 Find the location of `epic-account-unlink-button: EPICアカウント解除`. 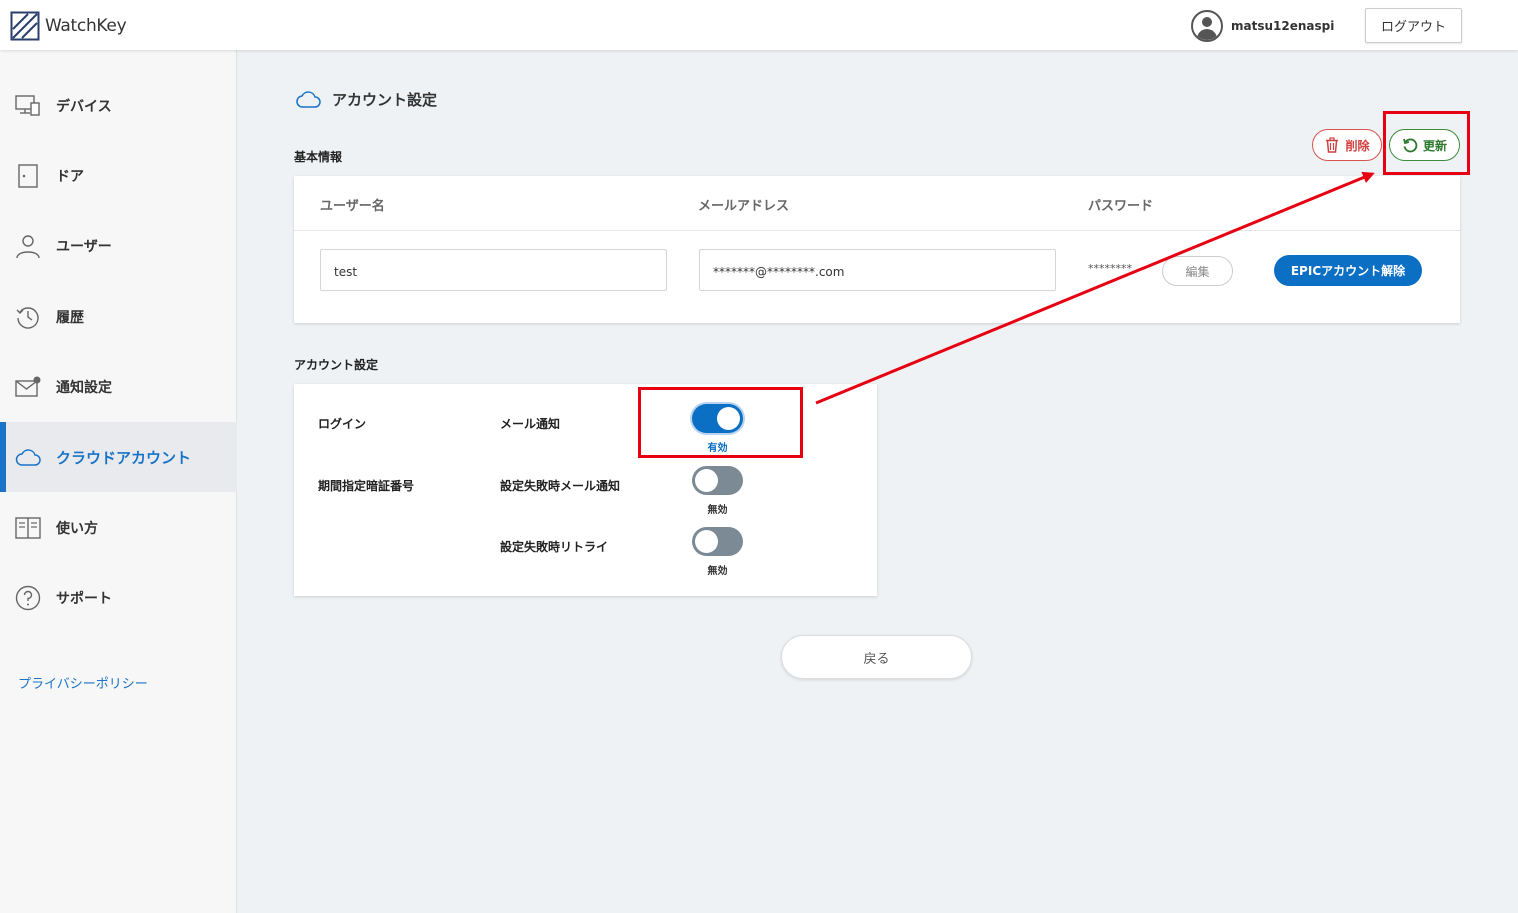

epic-account-unlink-button: EPICアカウント解除 is located at coordinates (1348, 270).